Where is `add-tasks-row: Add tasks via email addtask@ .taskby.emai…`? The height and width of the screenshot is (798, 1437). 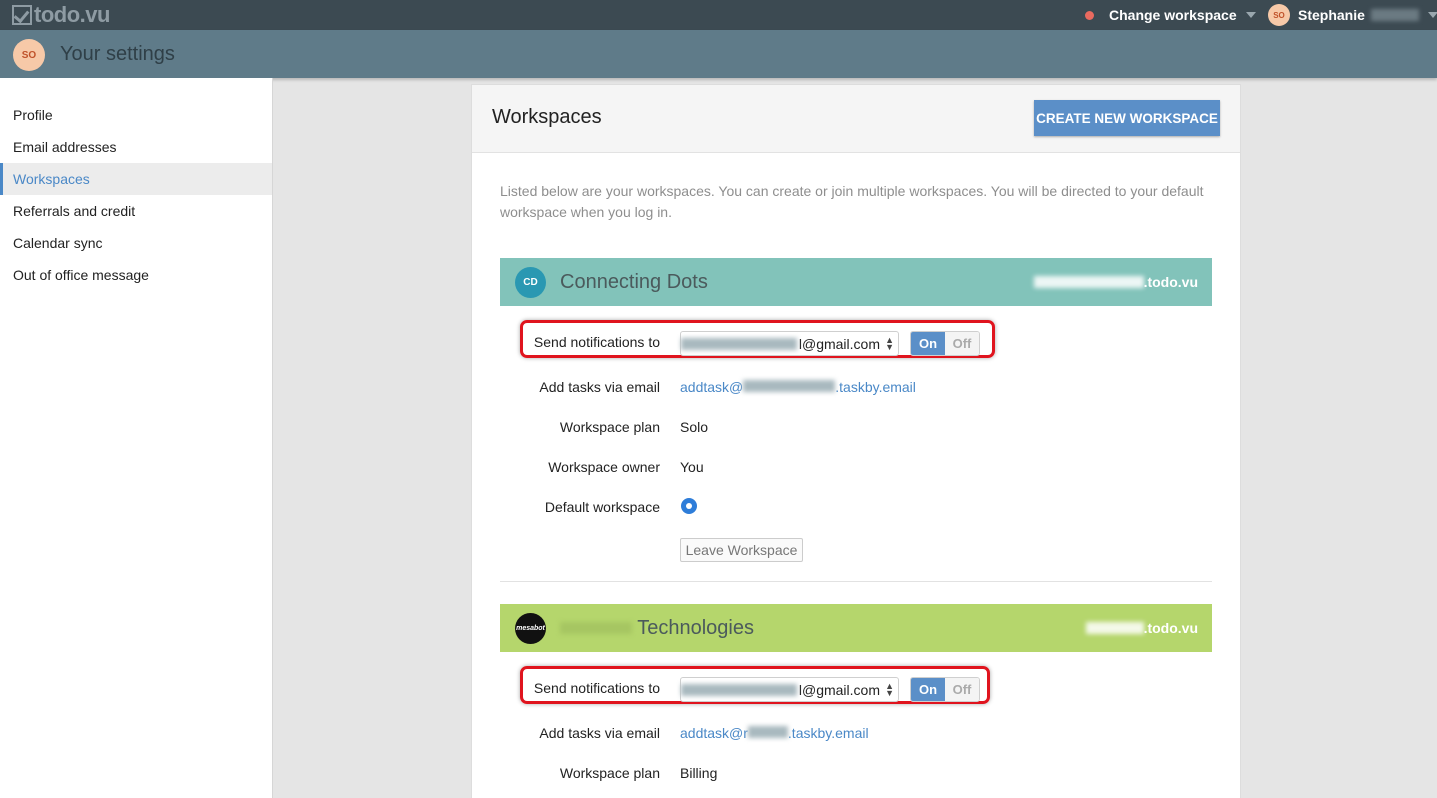
add-tasks-row: Add tasks via email addtask@ .taskby.emai… is located at coordinates (856, 388).